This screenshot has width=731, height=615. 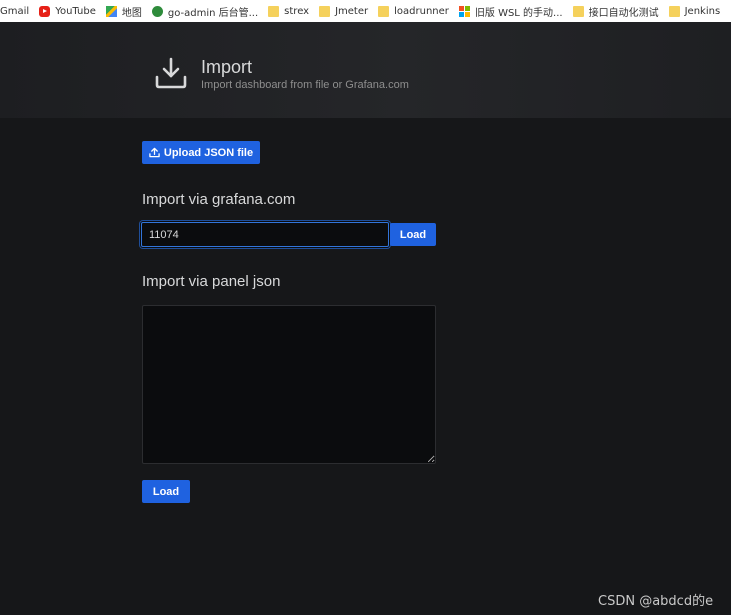 I want to click on bookmark-label: 地图, so click(x=131, y=13).